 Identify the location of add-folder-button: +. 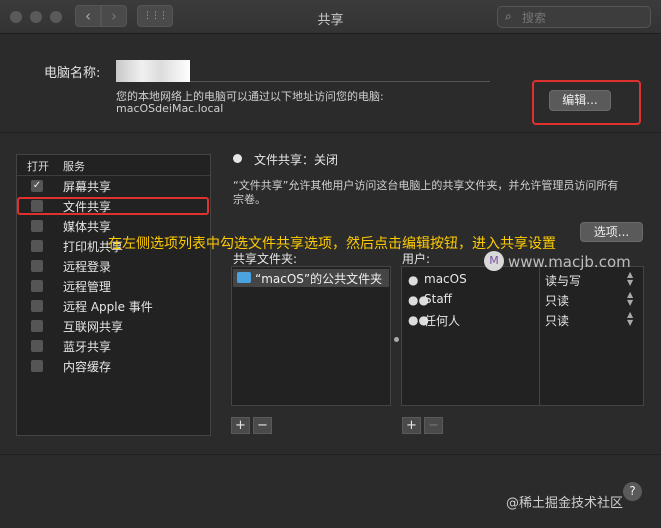
(240, 425).